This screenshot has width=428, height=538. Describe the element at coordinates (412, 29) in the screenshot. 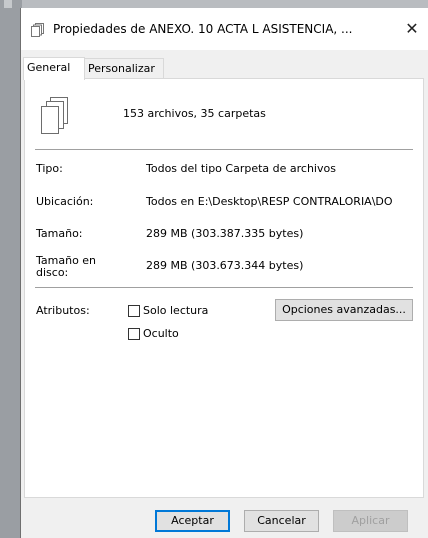

I see `close-icon: ✕` at that location.